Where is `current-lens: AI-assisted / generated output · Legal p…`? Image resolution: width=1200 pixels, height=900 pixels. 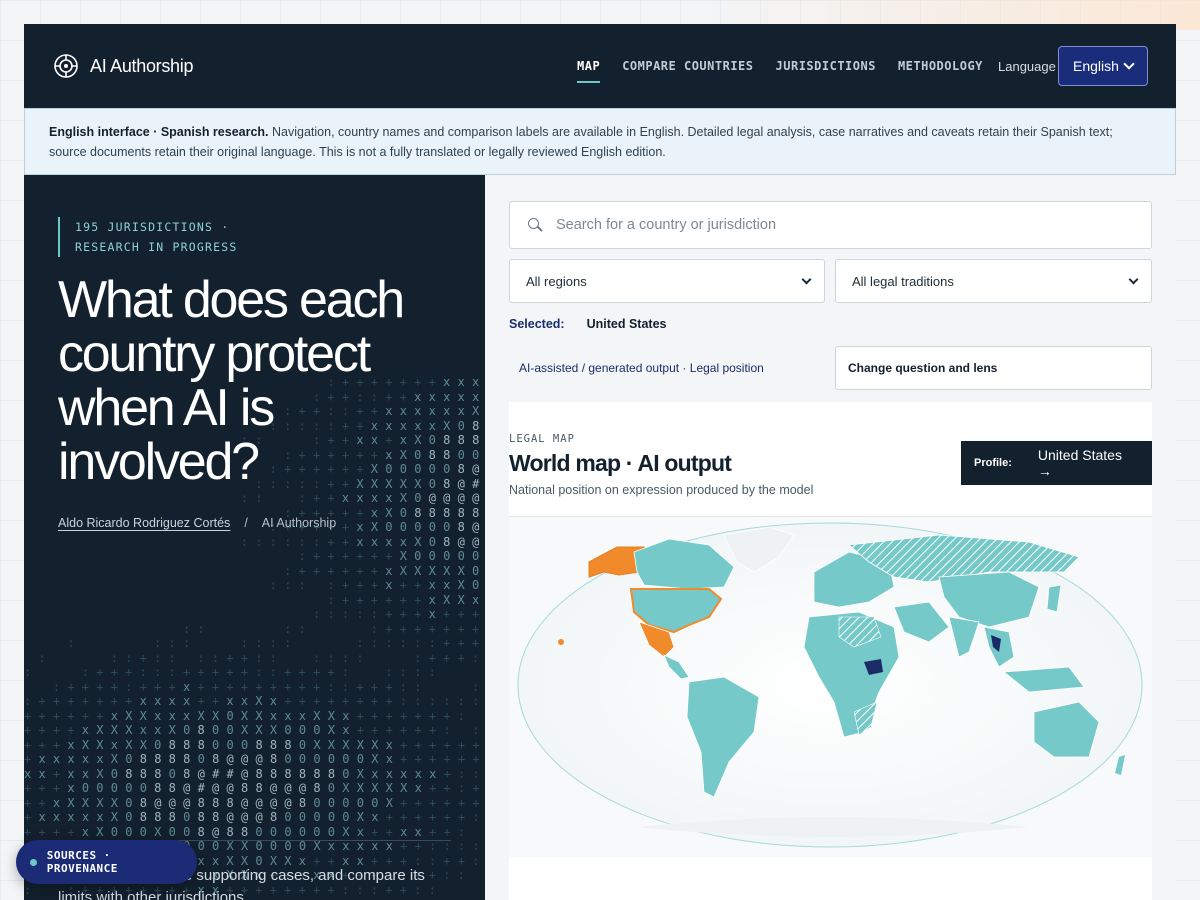
current-lens: AI-assisted / generated output · Legal p… is located at coordinates (641, 368).